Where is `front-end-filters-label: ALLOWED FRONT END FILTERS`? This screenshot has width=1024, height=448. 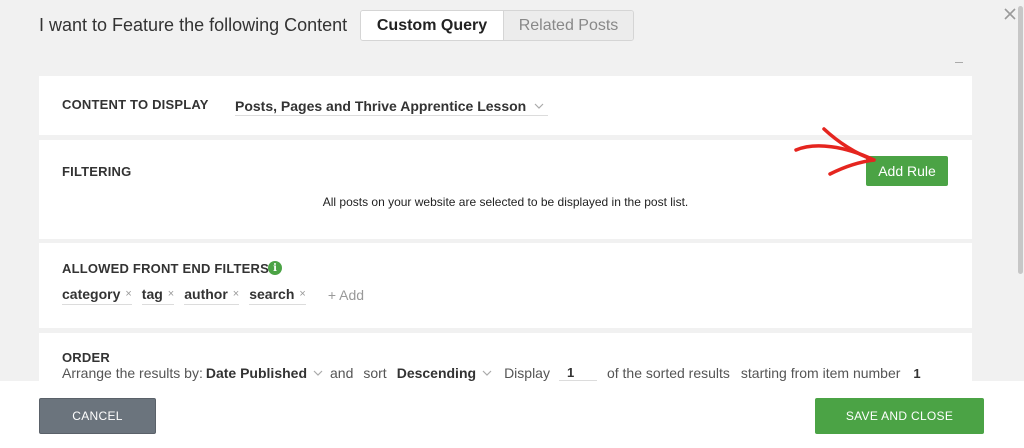
front-end-filters-label: ALLOWED FRONT END FILTERS is located at coordinates (165, 268).